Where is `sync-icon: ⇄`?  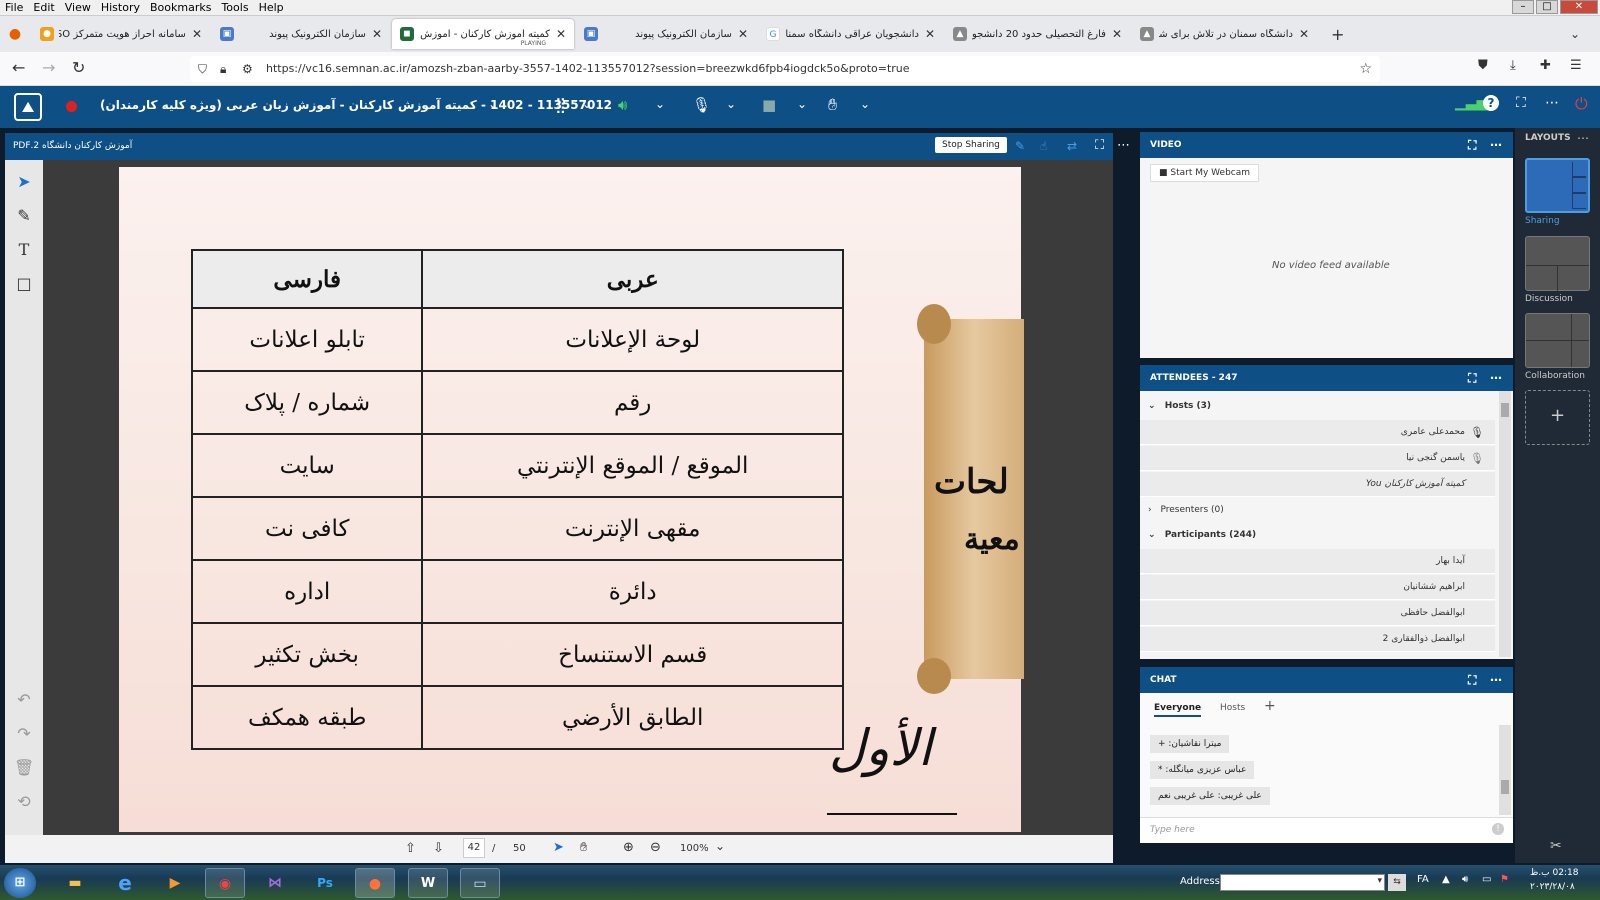
sync-icon: ⇄ is located at coordinates (1072, 146).